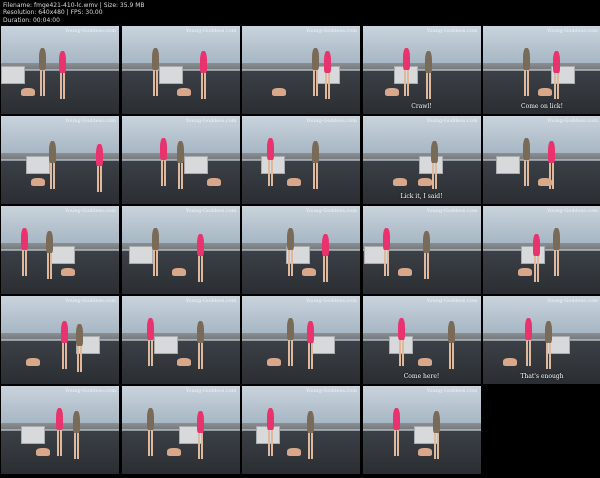 The width and height of the screenshot is (600, 478). I want to click on subtitle-caption: Come on lick!, so click(542, 106).